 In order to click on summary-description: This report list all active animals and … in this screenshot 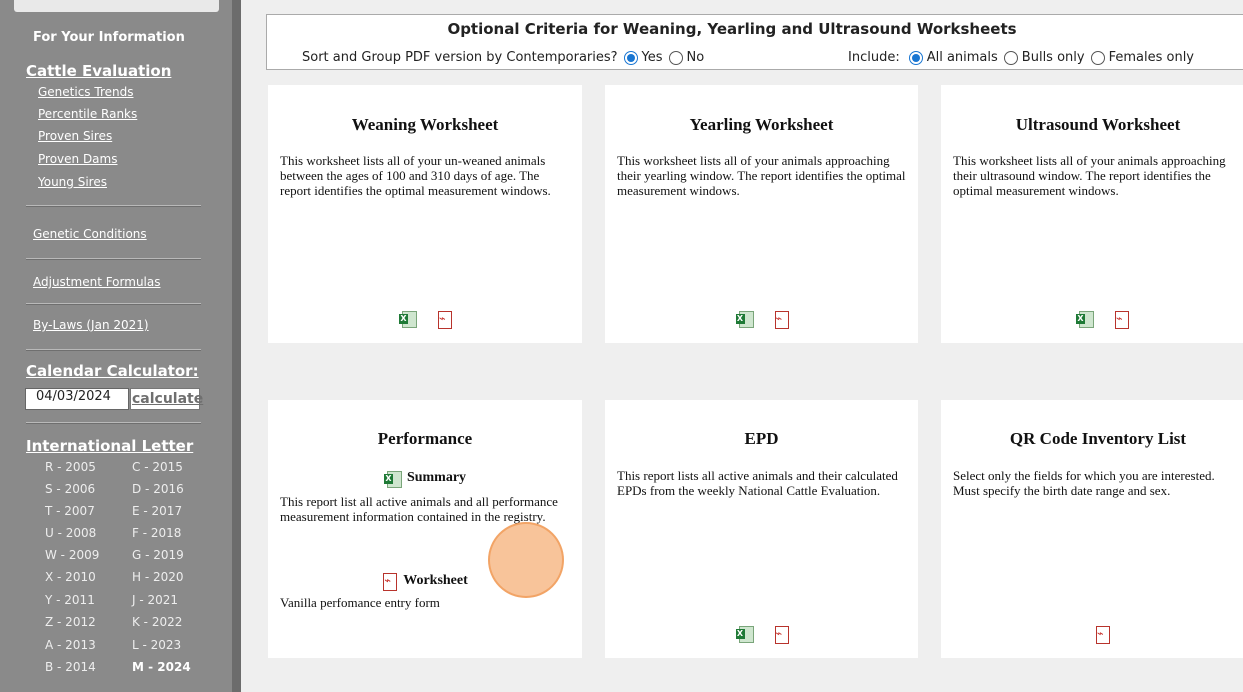, I will do `click(419, 509)`.